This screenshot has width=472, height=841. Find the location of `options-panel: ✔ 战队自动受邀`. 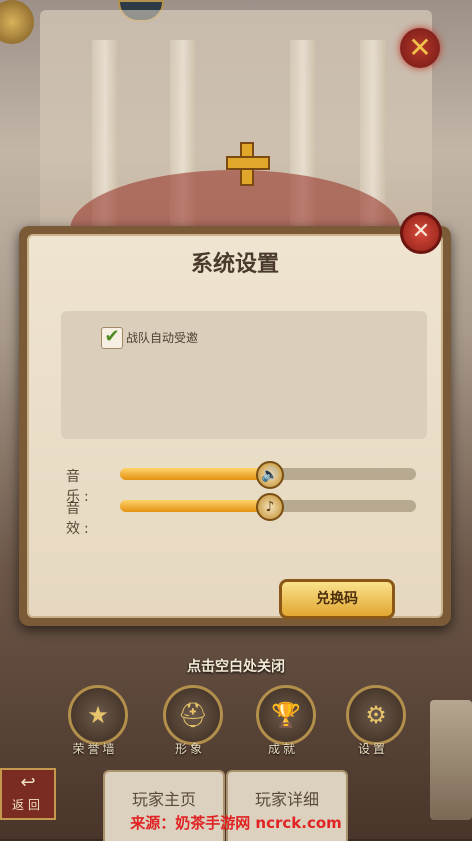

options-panel: ✔ 战队自动受邀 is located at coordinates (244, 375).